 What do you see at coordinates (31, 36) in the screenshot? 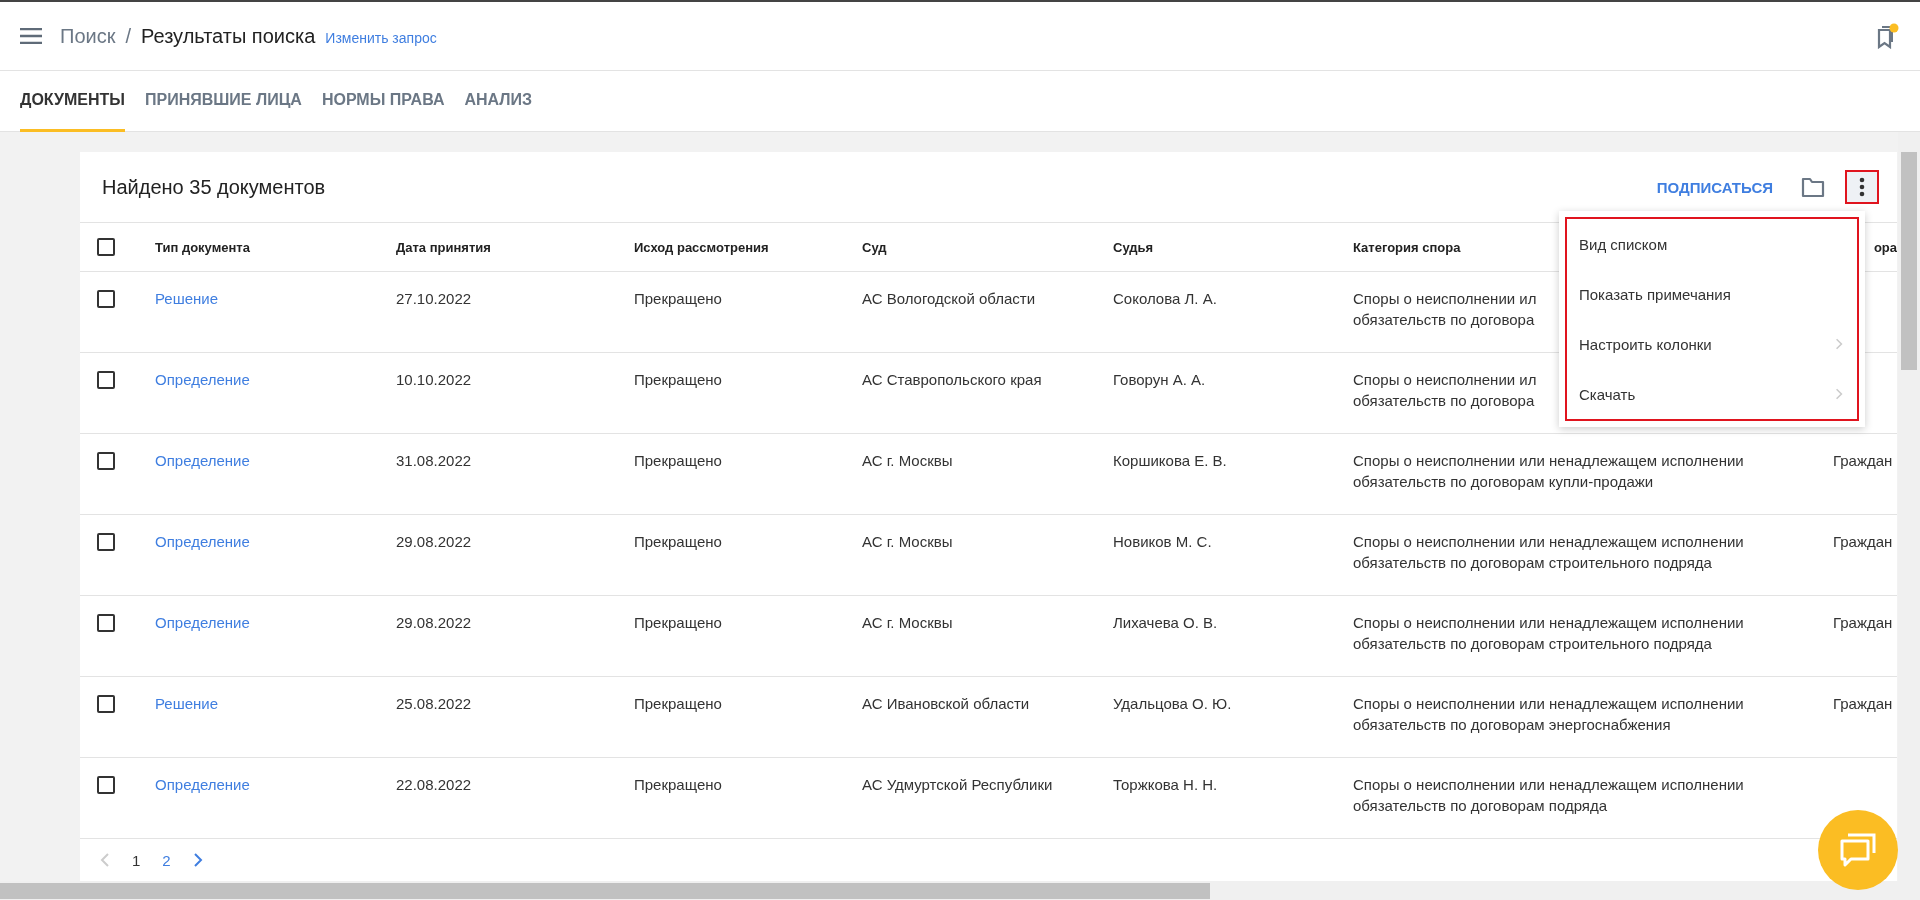
I see `menu-icon` at bounding box center [31, 36].